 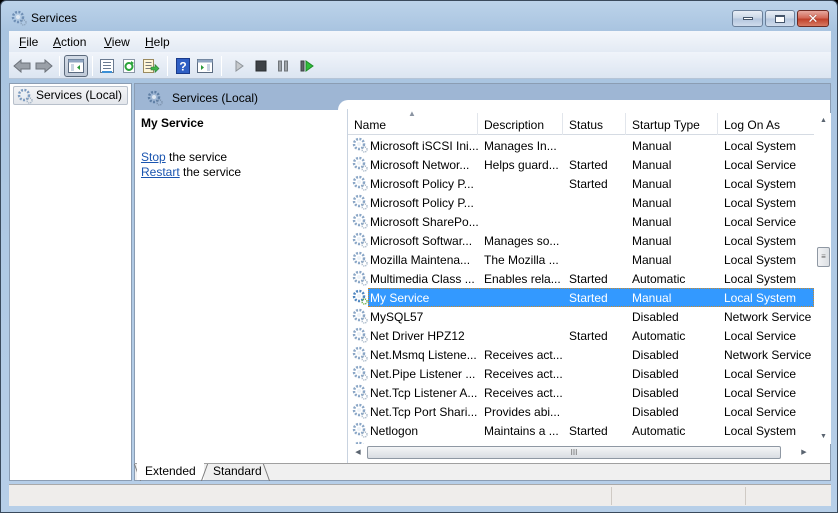 I want to click on help-icon: ?, so click(x=183, y=66).